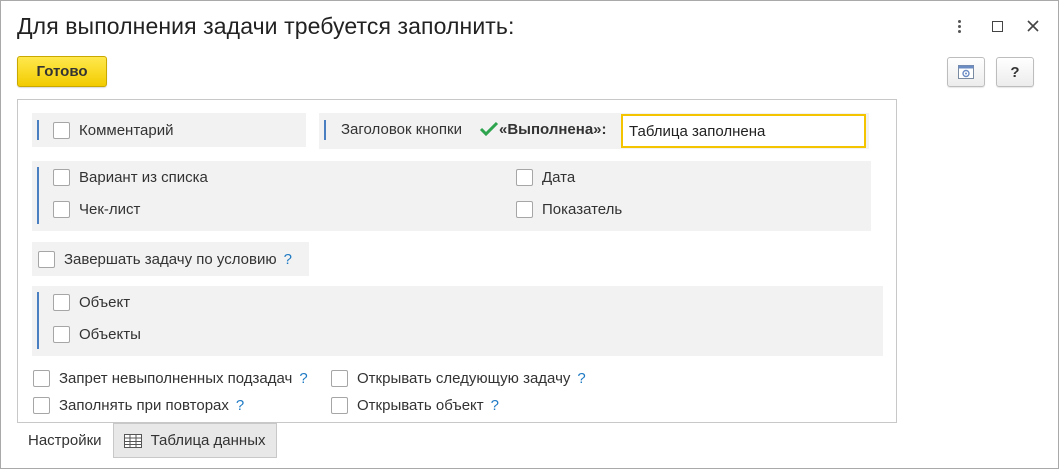 The image size is (1059, 469). I want to click on objects-group: Объект Объекты, so click(457, 321).